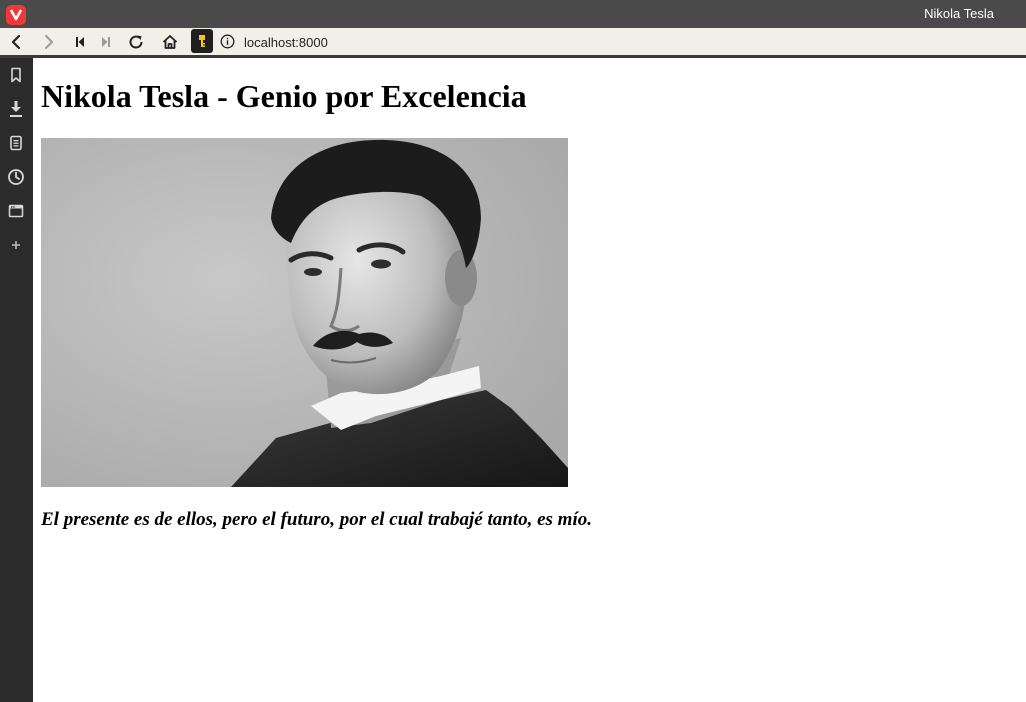  What do you see at coordinates (284, 96) in the screenshot?
I see `page-heading: Nikola Tesla - Genio por Excelencia` at bounding box center [284, 96].